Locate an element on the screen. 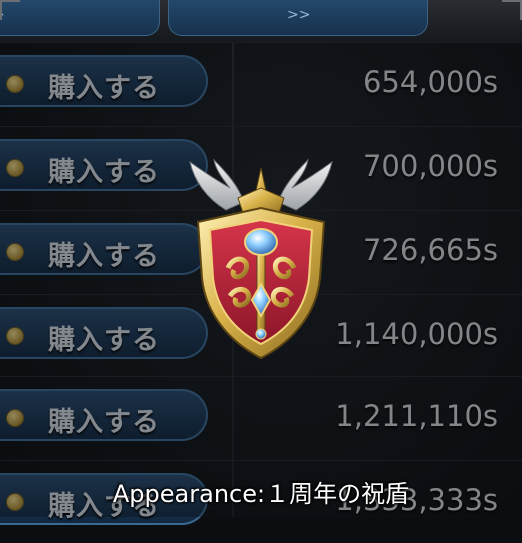  frame-corner-right is located at coordinates (512, 10).